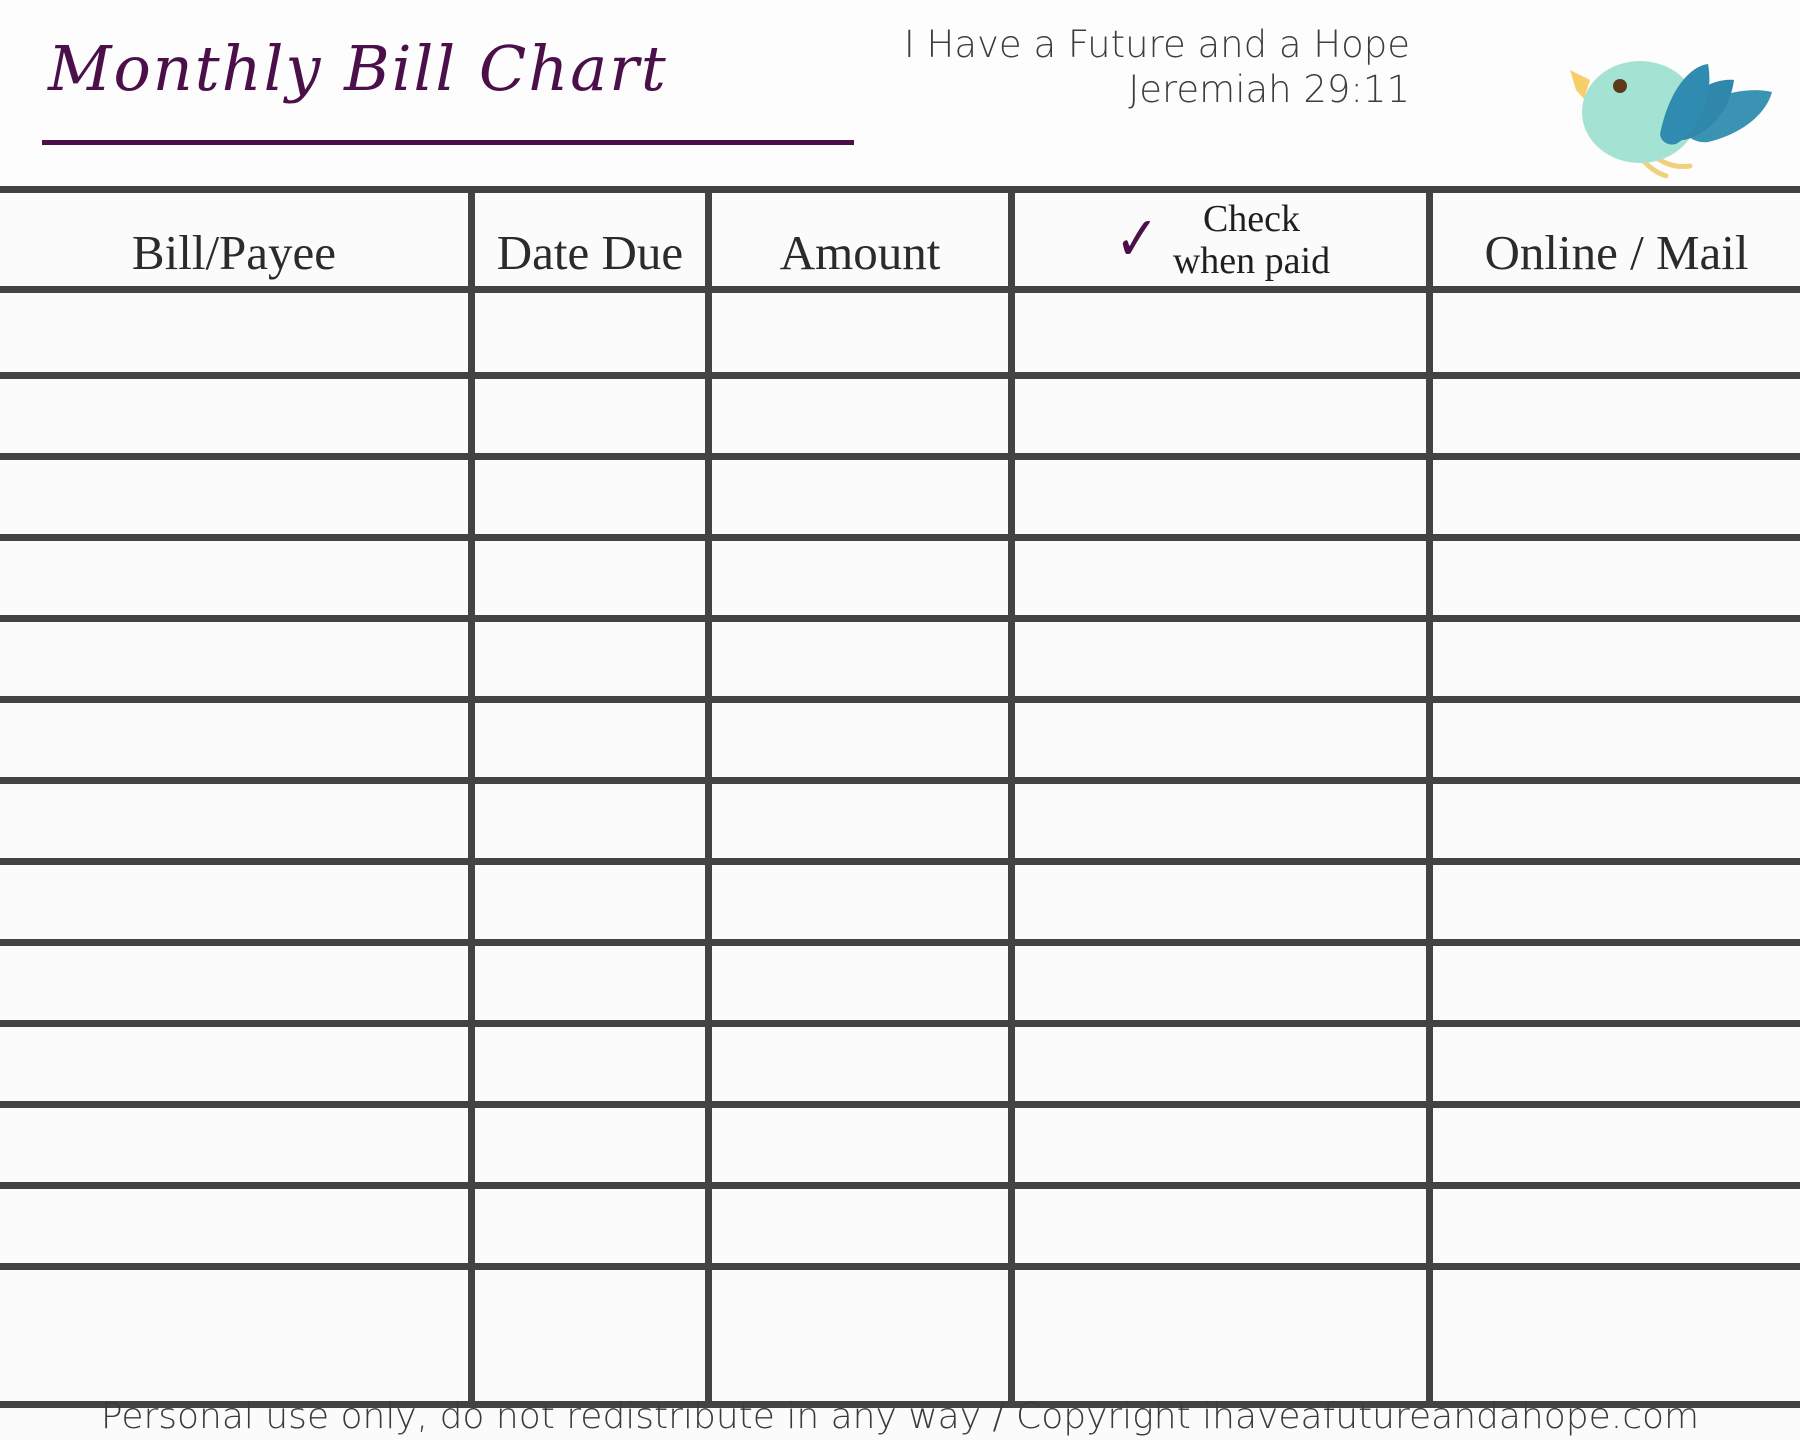  I want to click on column-header-online-mail: Online / Mail, so click(1616, 237).